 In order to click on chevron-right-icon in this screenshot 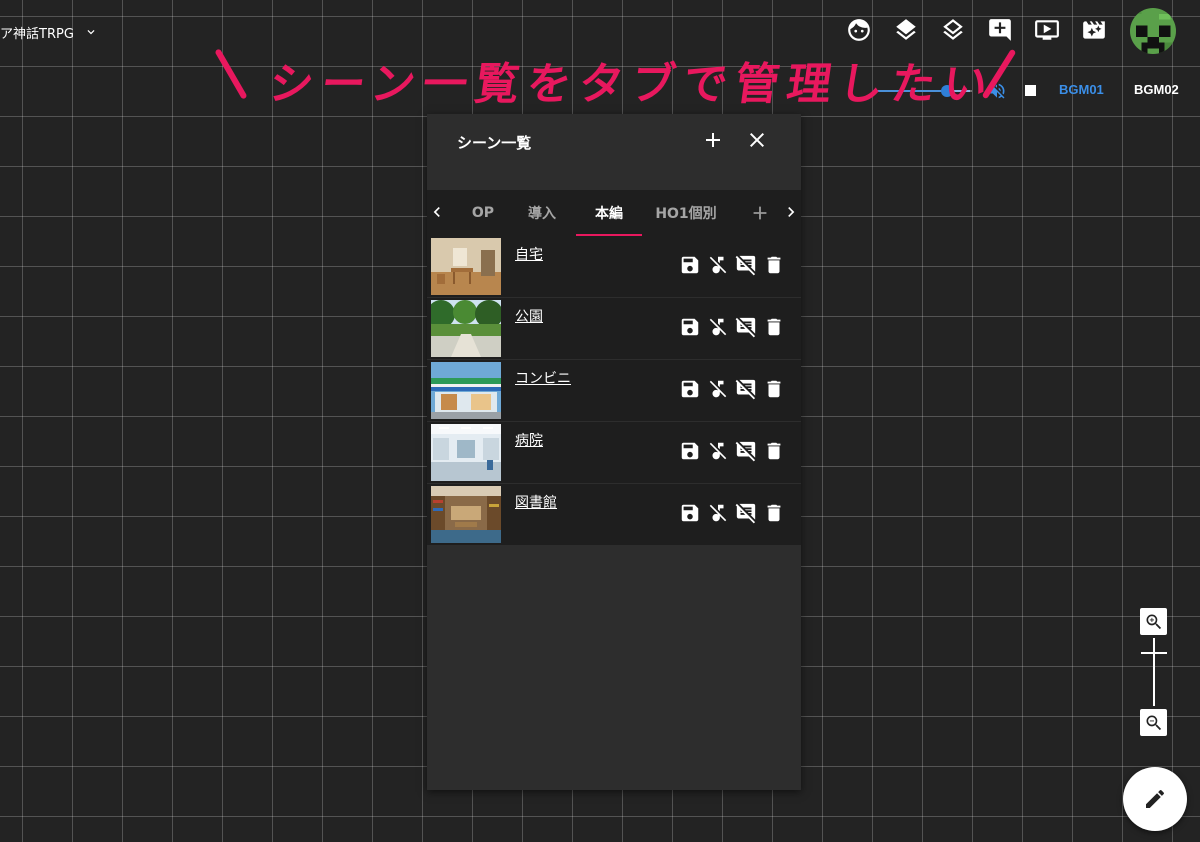, I will do `click(791, 212)`.